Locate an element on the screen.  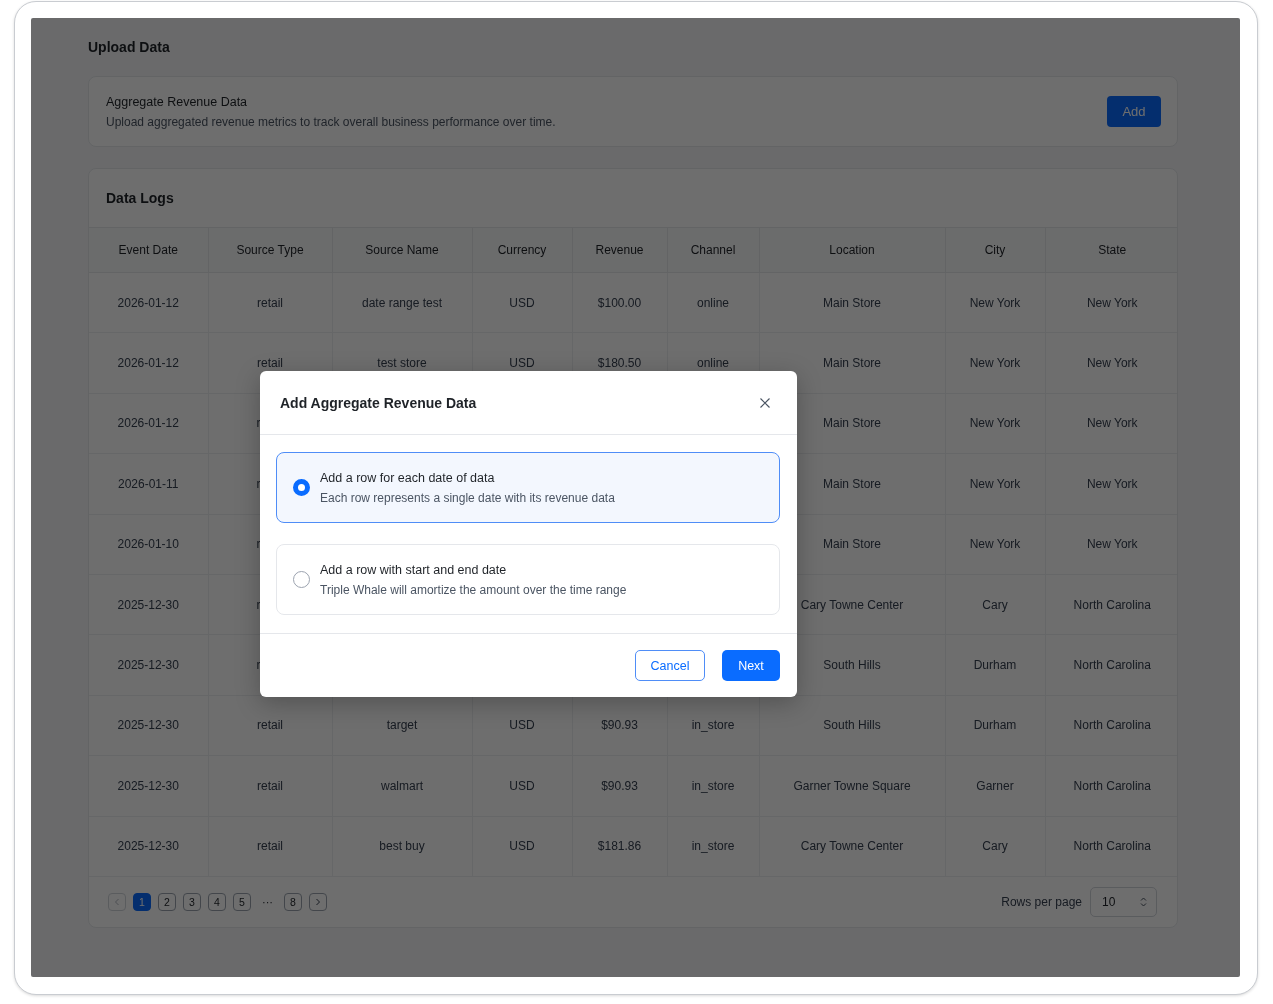
table-cell: target is located at coordinates (402, 725).